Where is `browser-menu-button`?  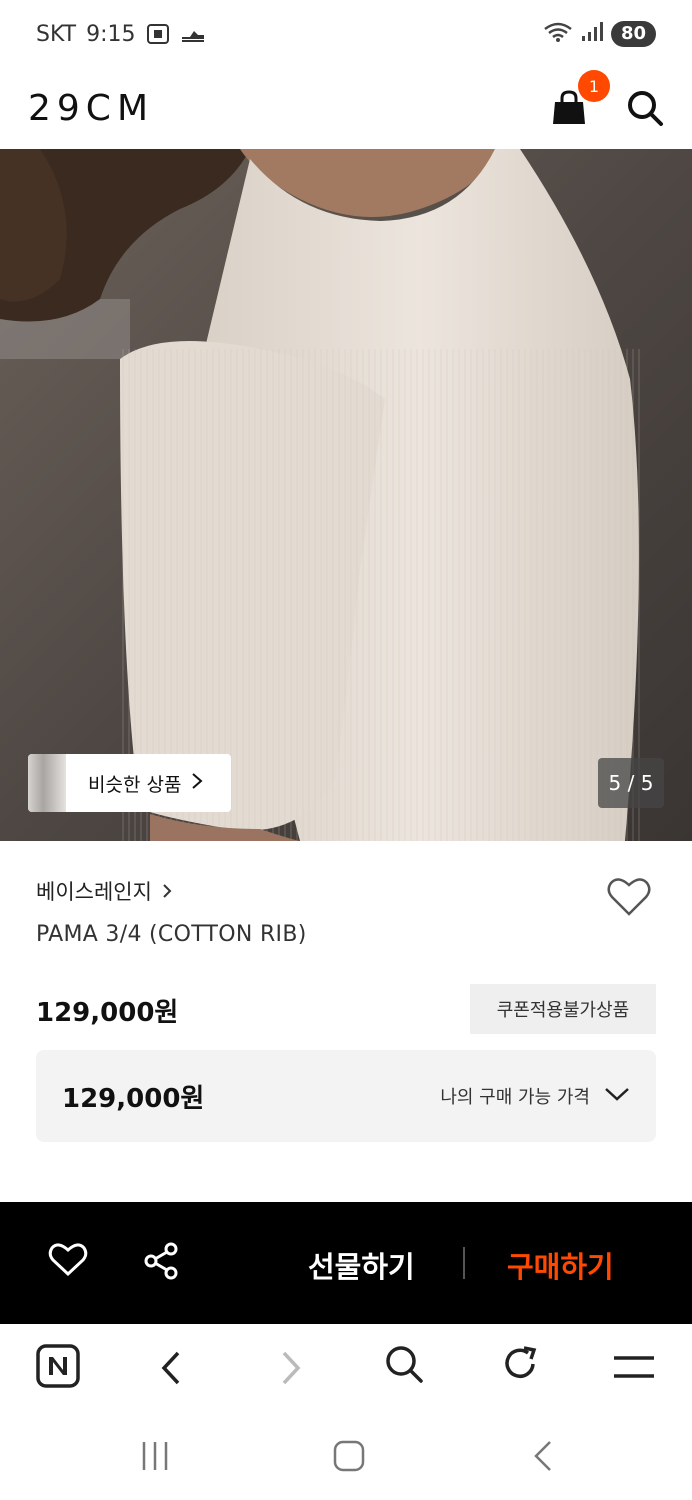
browser-menu-button is located at coordinates (634, 1369).